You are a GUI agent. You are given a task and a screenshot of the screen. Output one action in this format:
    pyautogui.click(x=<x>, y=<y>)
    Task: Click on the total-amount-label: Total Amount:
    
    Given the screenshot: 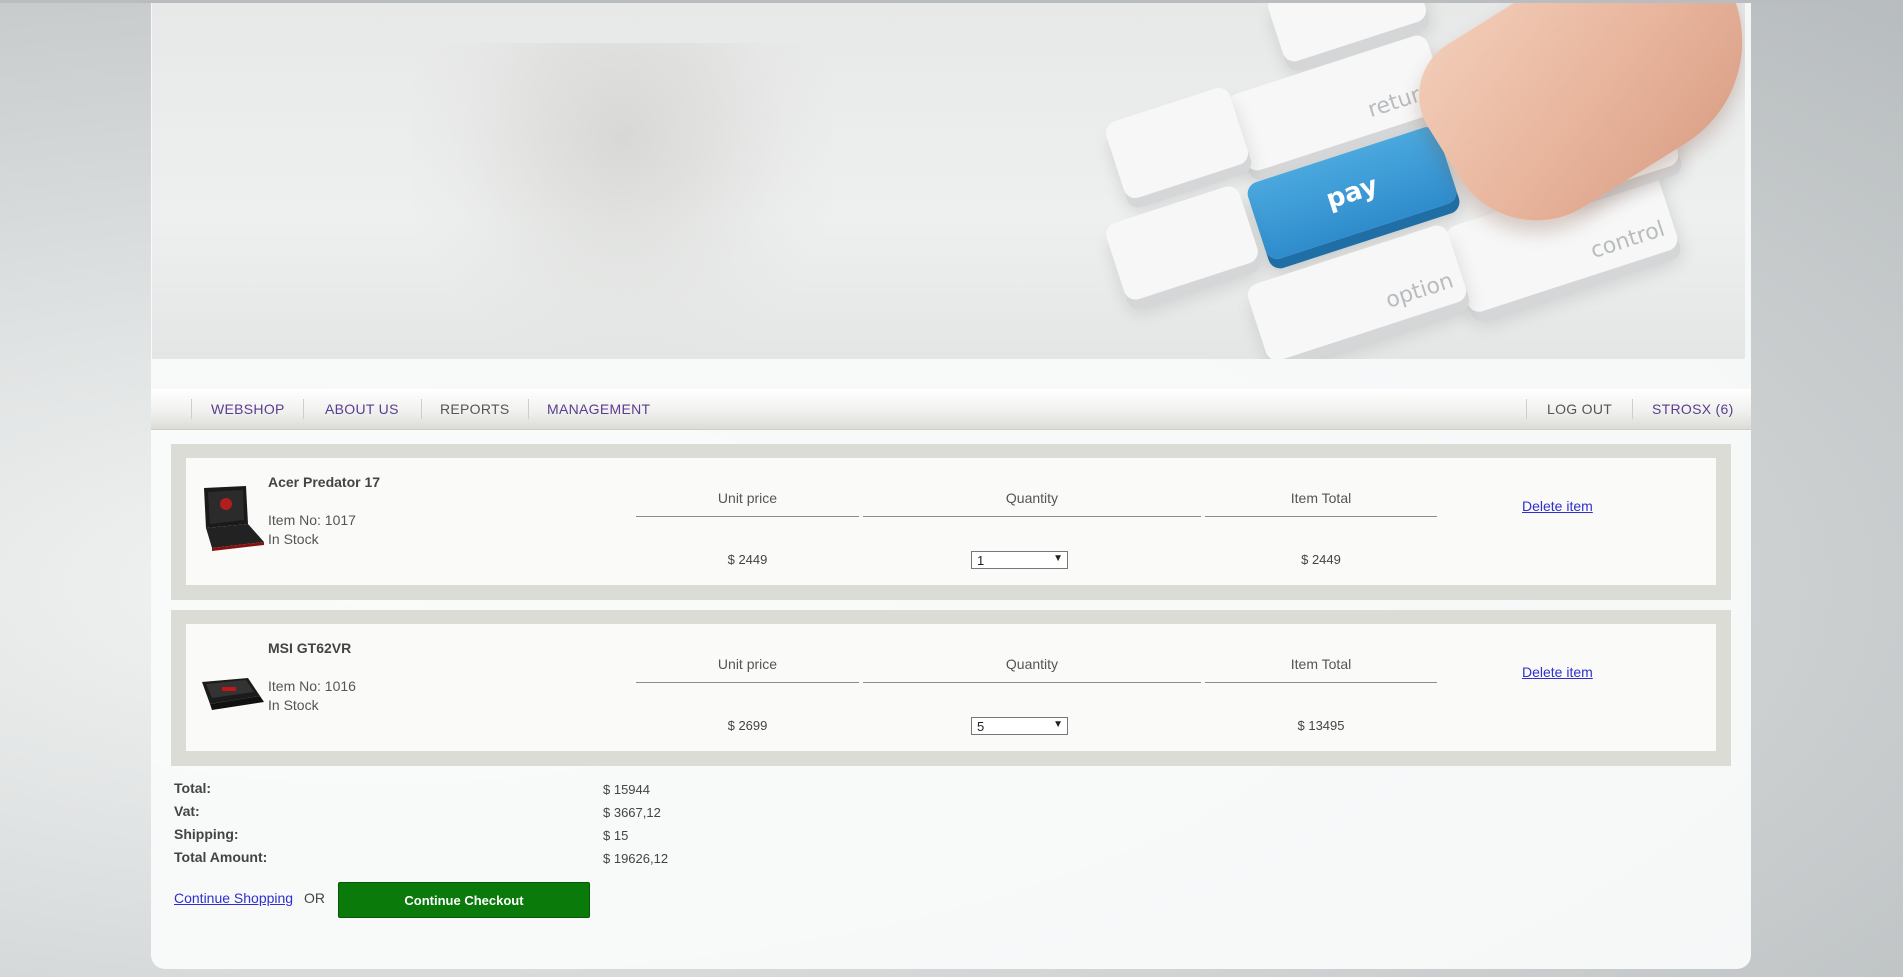 What is the action you would take?
    pyautogui.click(x=221, y=857)
    